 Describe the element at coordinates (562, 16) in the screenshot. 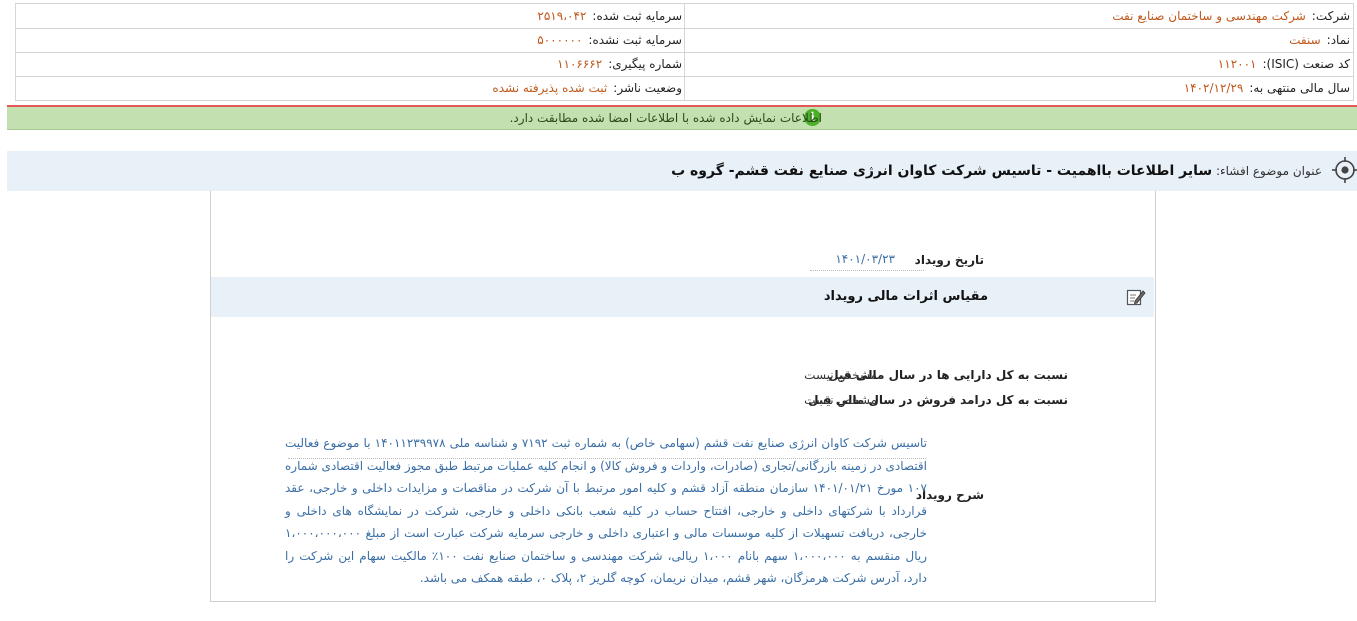

I see `registered-capital-value: ۲۵۱۹،۰۴۲` at that location.